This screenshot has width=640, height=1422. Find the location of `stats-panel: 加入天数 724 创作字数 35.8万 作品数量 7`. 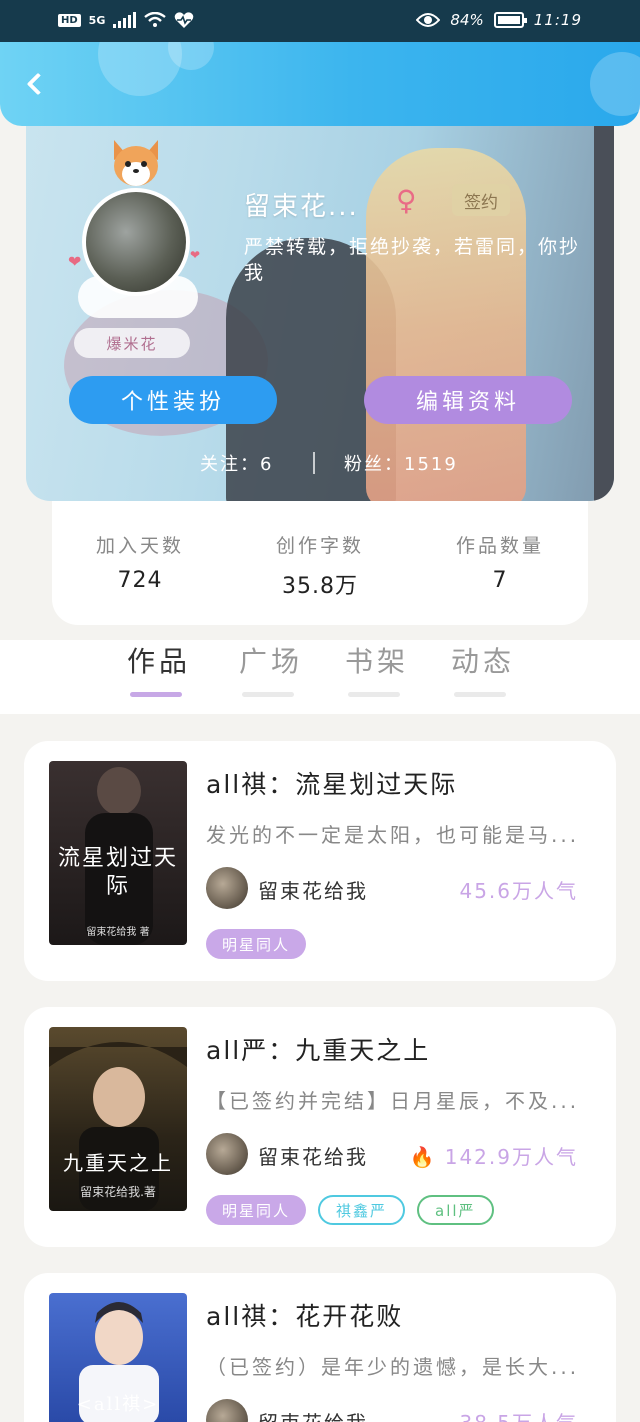

stats-panel: 加入天数 724 创作字数 35.8万 作品数量 7 is located at coordinates (320, 563).